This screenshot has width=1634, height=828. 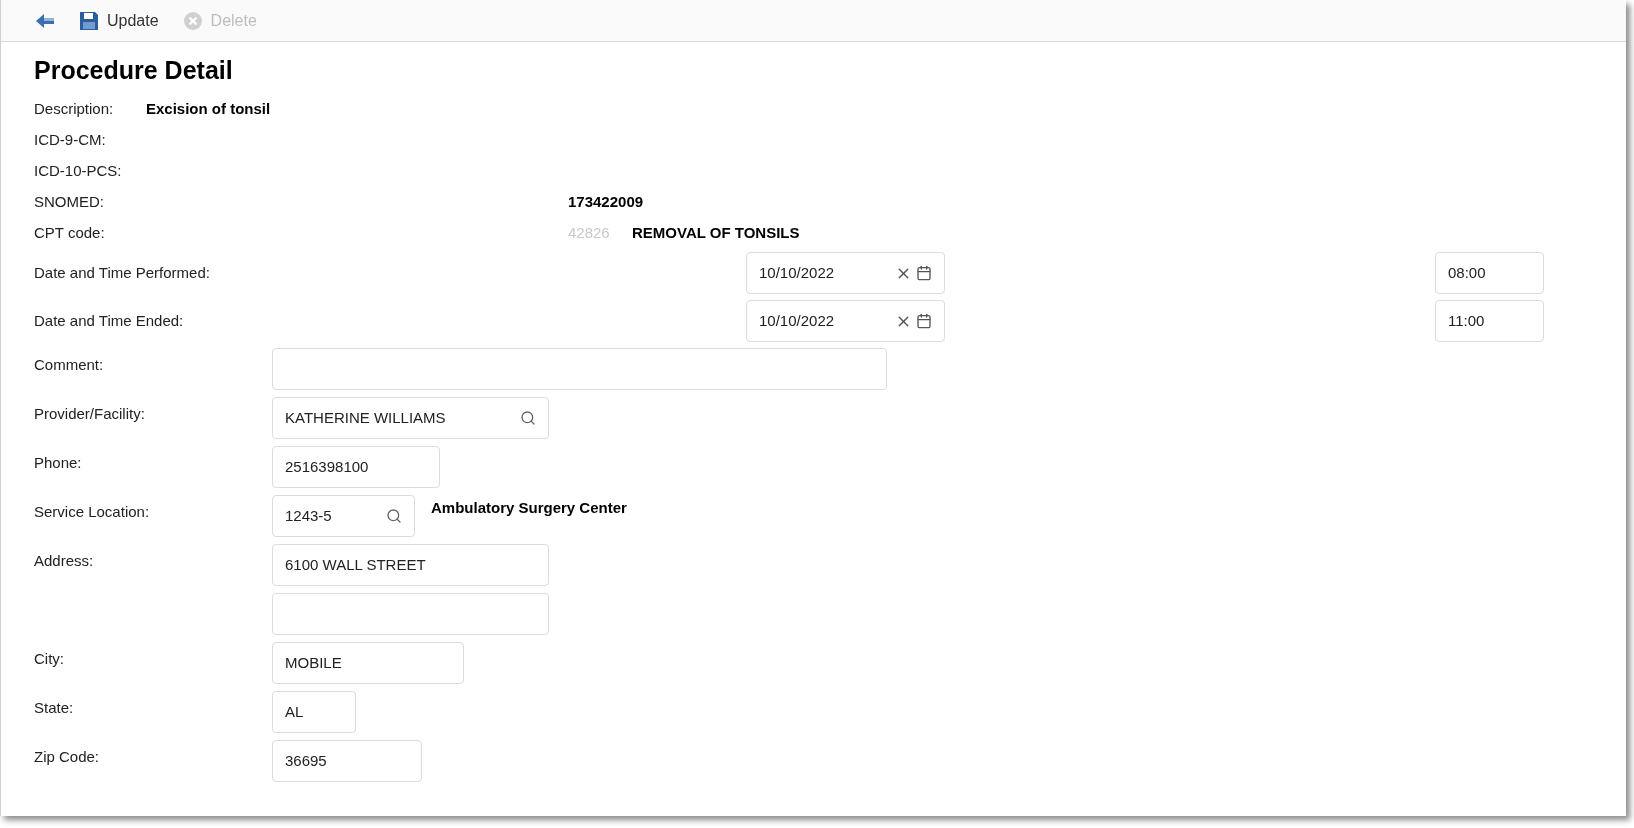 I want to click on field-label: Address:, so click(x=64, y=560).